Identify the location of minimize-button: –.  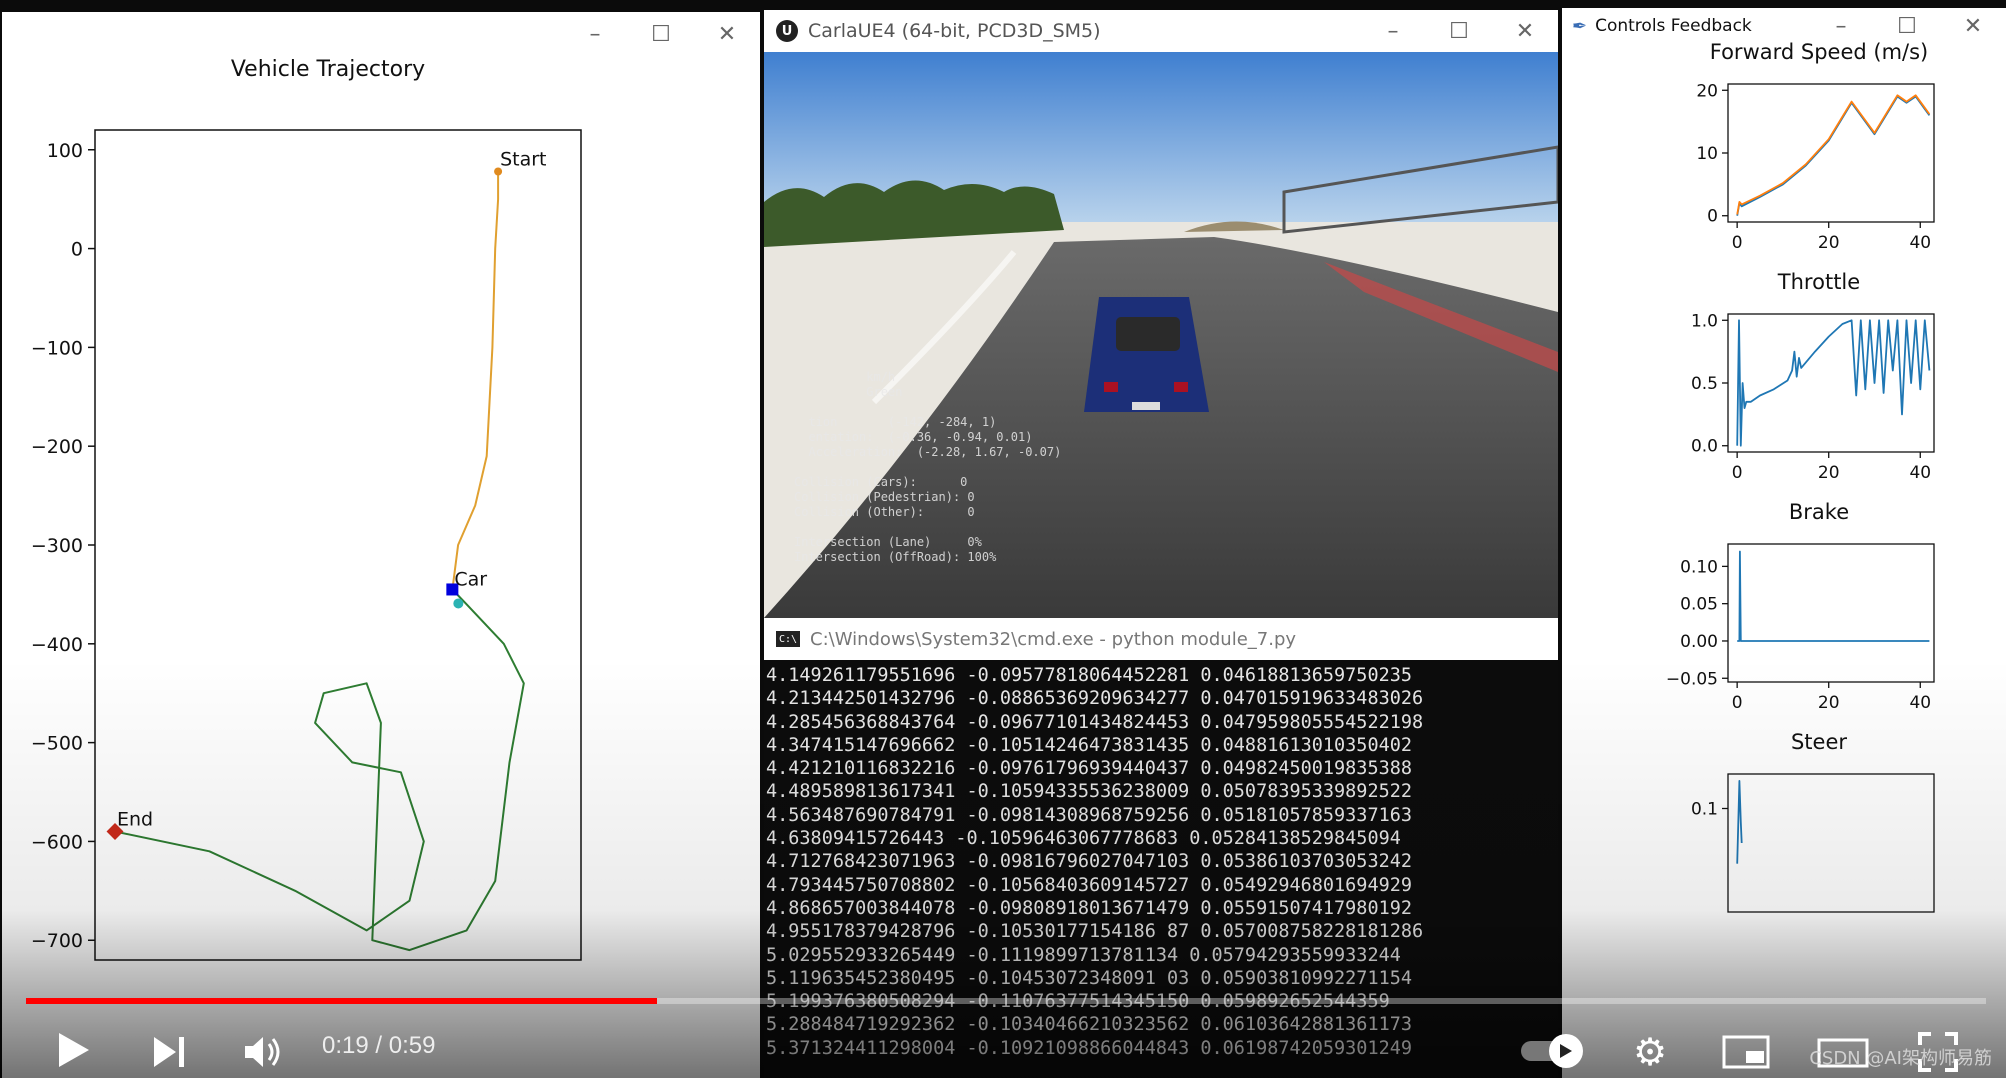
(1393, 31).